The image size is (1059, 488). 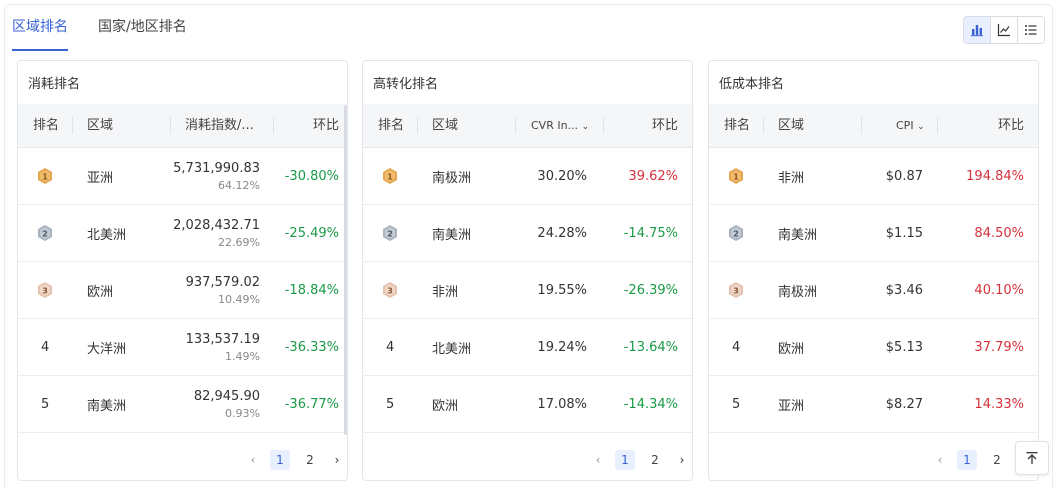 What do you see at coordinates (182, 290) in the screenshot?
I see `table-row: 3 欧洲 937,579.02 10.49% -18.84%` at bounding box center [182, 290].